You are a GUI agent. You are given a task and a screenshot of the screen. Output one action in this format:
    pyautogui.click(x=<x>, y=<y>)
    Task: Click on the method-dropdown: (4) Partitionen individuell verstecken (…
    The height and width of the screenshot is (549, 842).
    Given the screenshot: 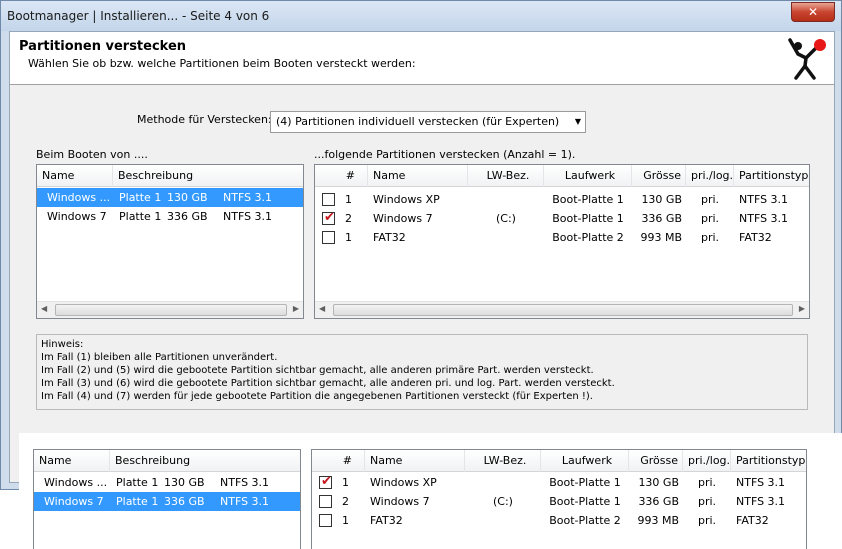 What is the action you would take?
    pyautogui.click(x=428, y=122)
    